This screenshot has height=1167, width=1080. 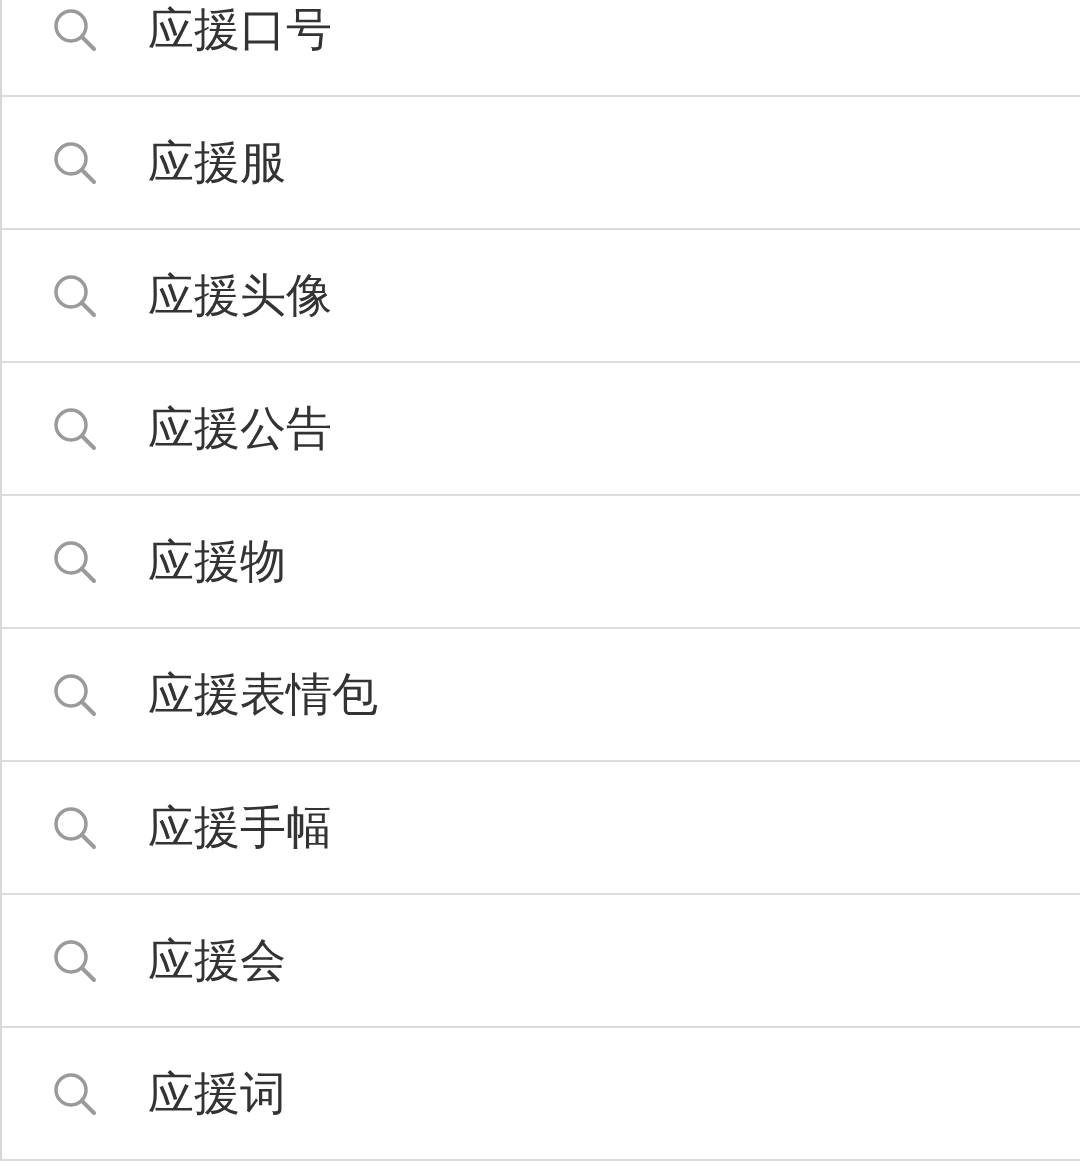 What do you see at coordinates (263, 694) in the screenshot?
I see `suggestion-text: 应援表情包` at bounding box center [263, 694].